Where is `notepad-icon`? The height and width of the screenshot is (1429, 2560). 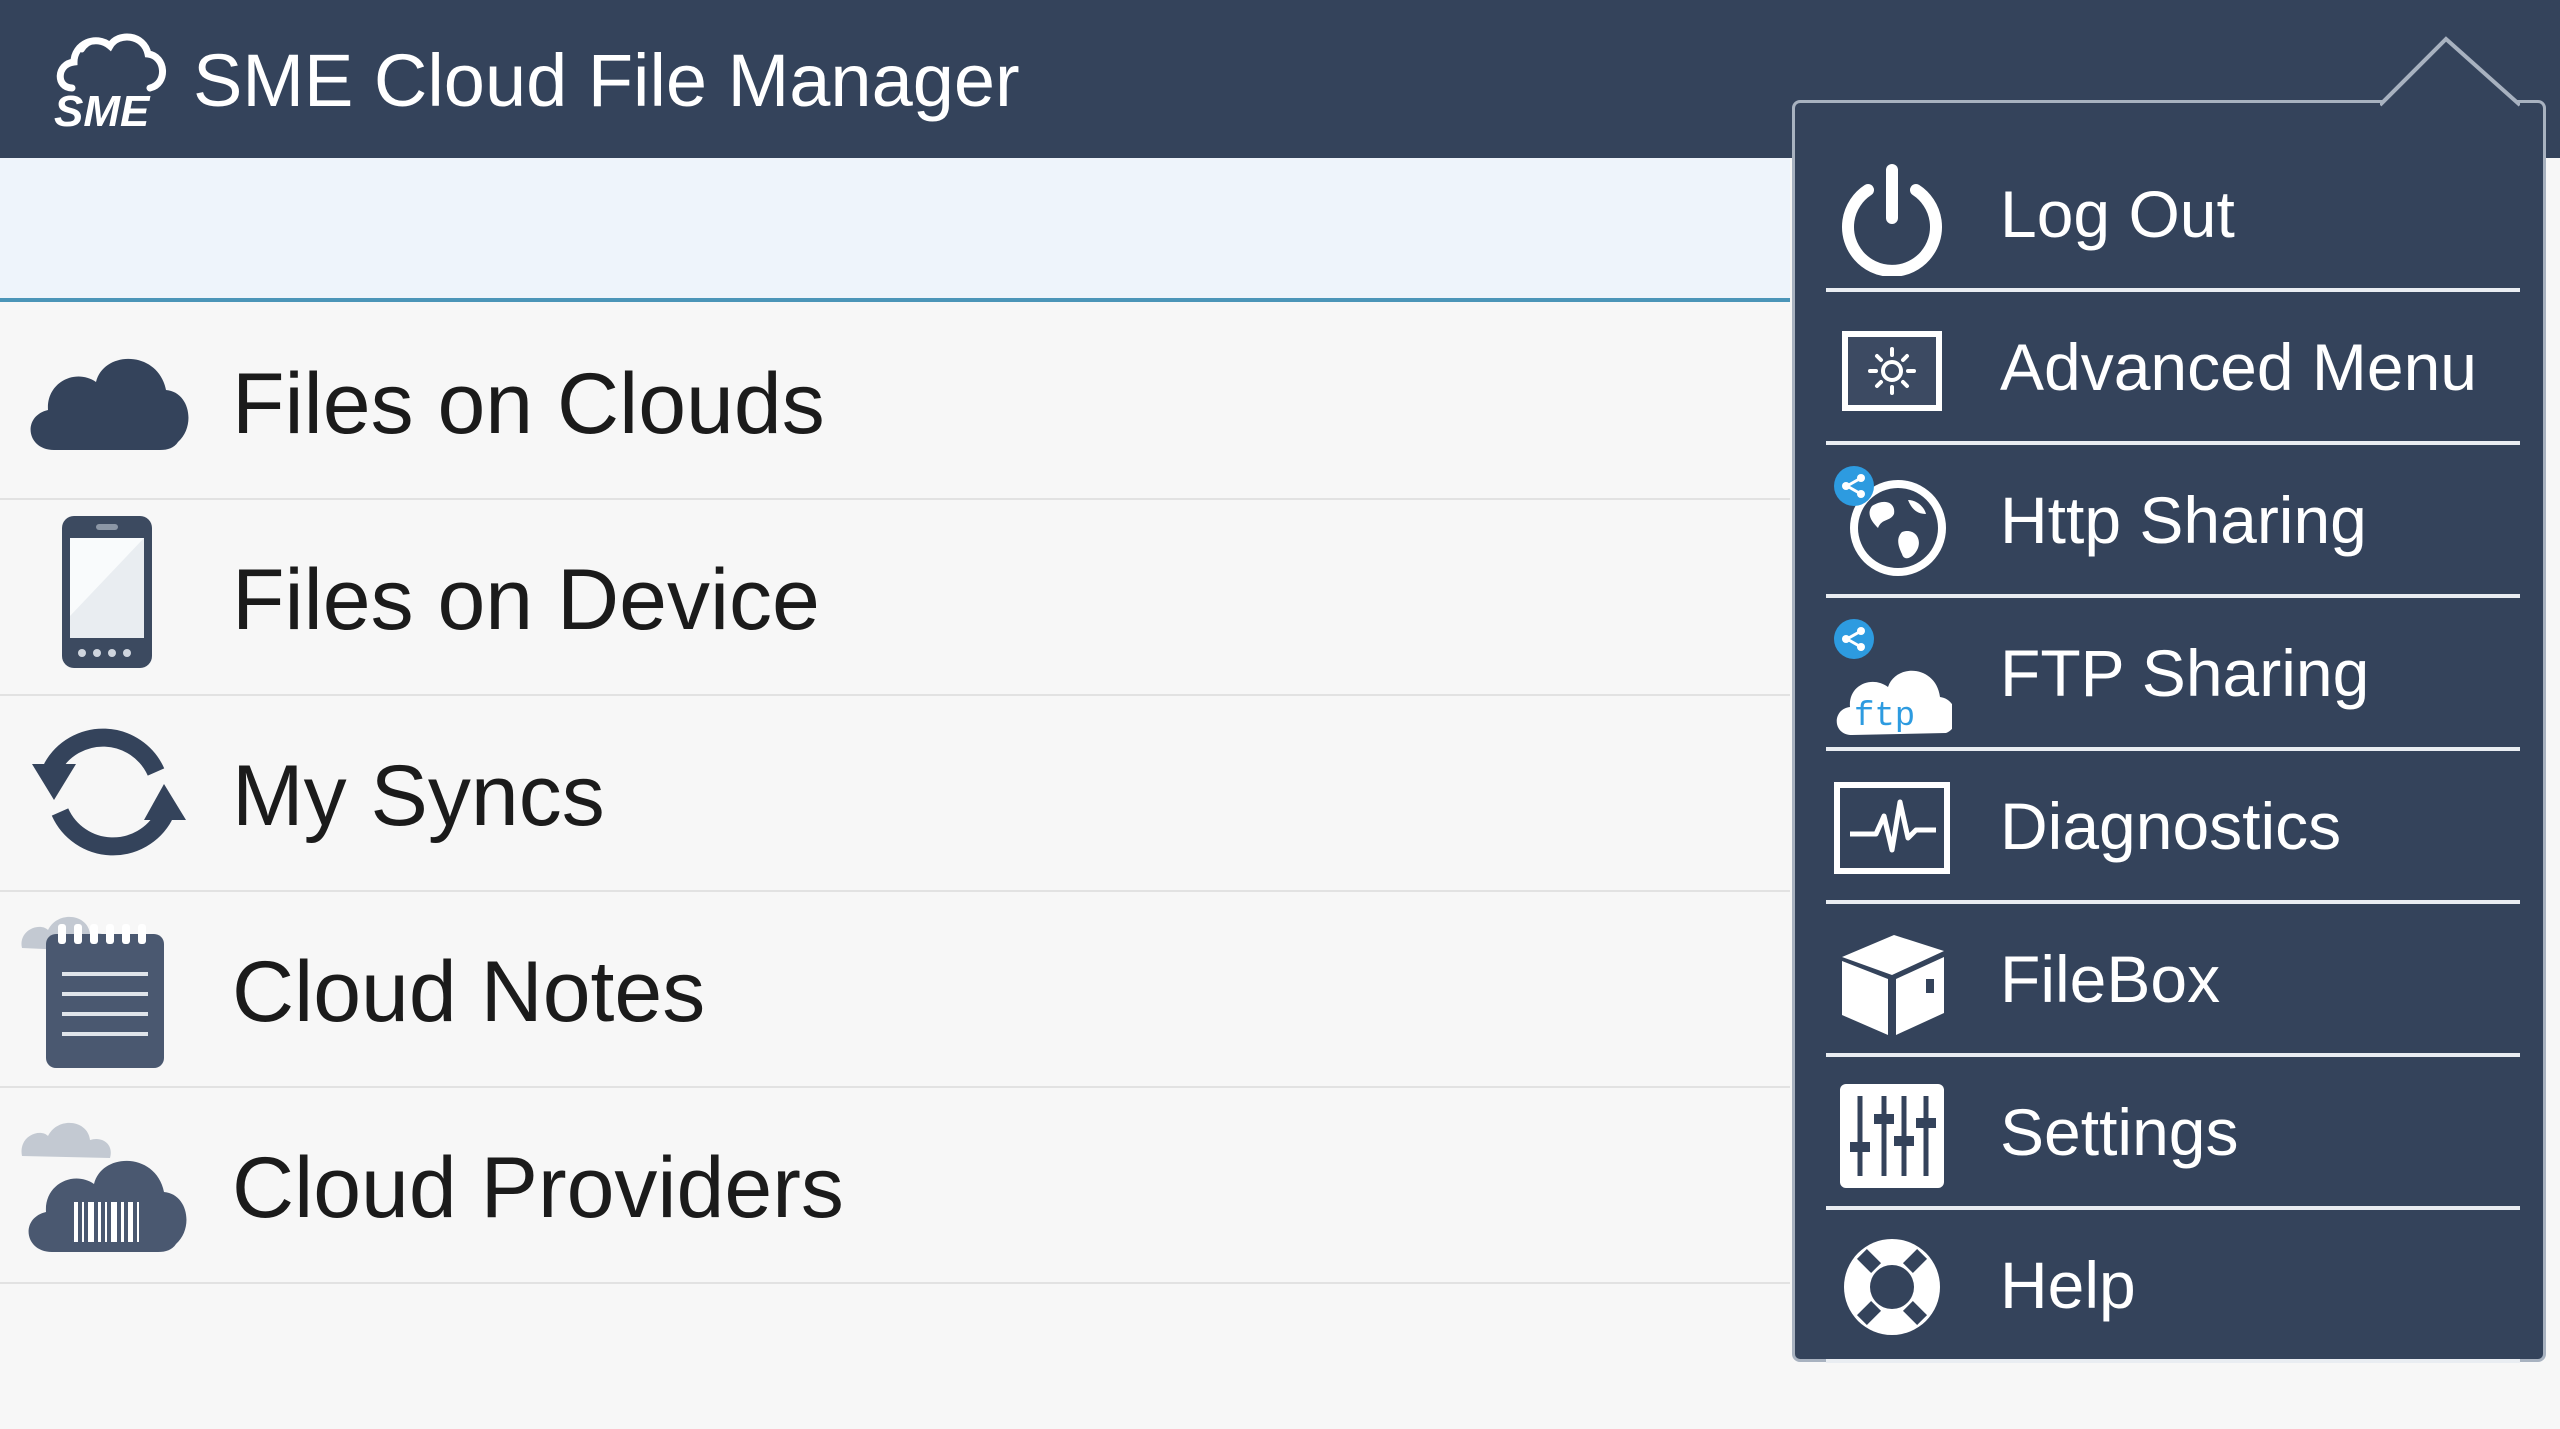 notepad-icon is located at coordinates (92, 992).